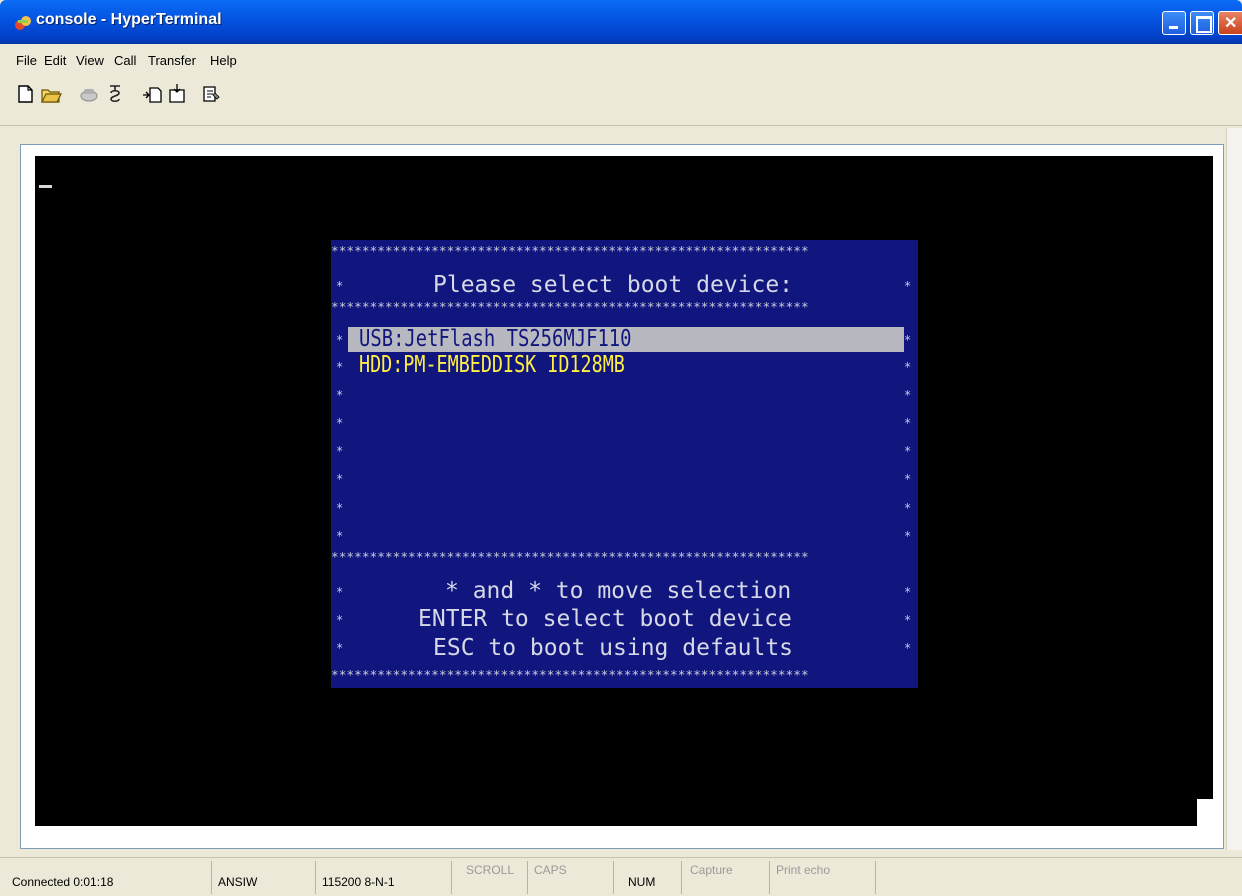 The image size is (1242, 896). What do you see at coordinates (112, 877) in the screenshot?
I see `status-connected: Connected 0:01:18` at bounding box center [112, 877].